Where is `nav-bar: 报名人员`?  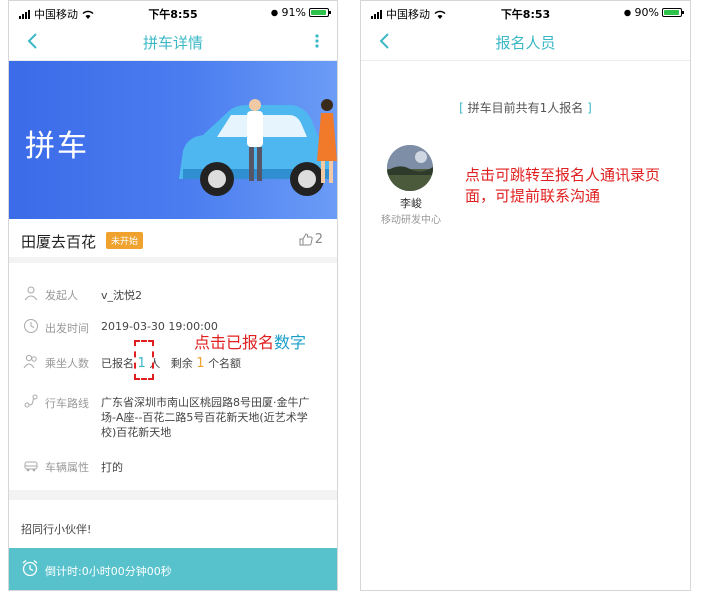
nav-bar: 报名人员 is located at coordinates (525, 42).